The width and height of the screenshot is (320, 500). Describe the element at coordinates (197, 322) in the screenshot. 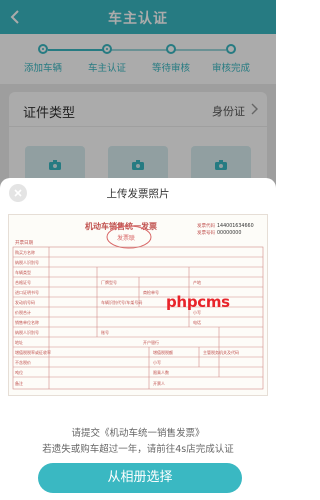

I see `invoice-field: 电话` at that location.